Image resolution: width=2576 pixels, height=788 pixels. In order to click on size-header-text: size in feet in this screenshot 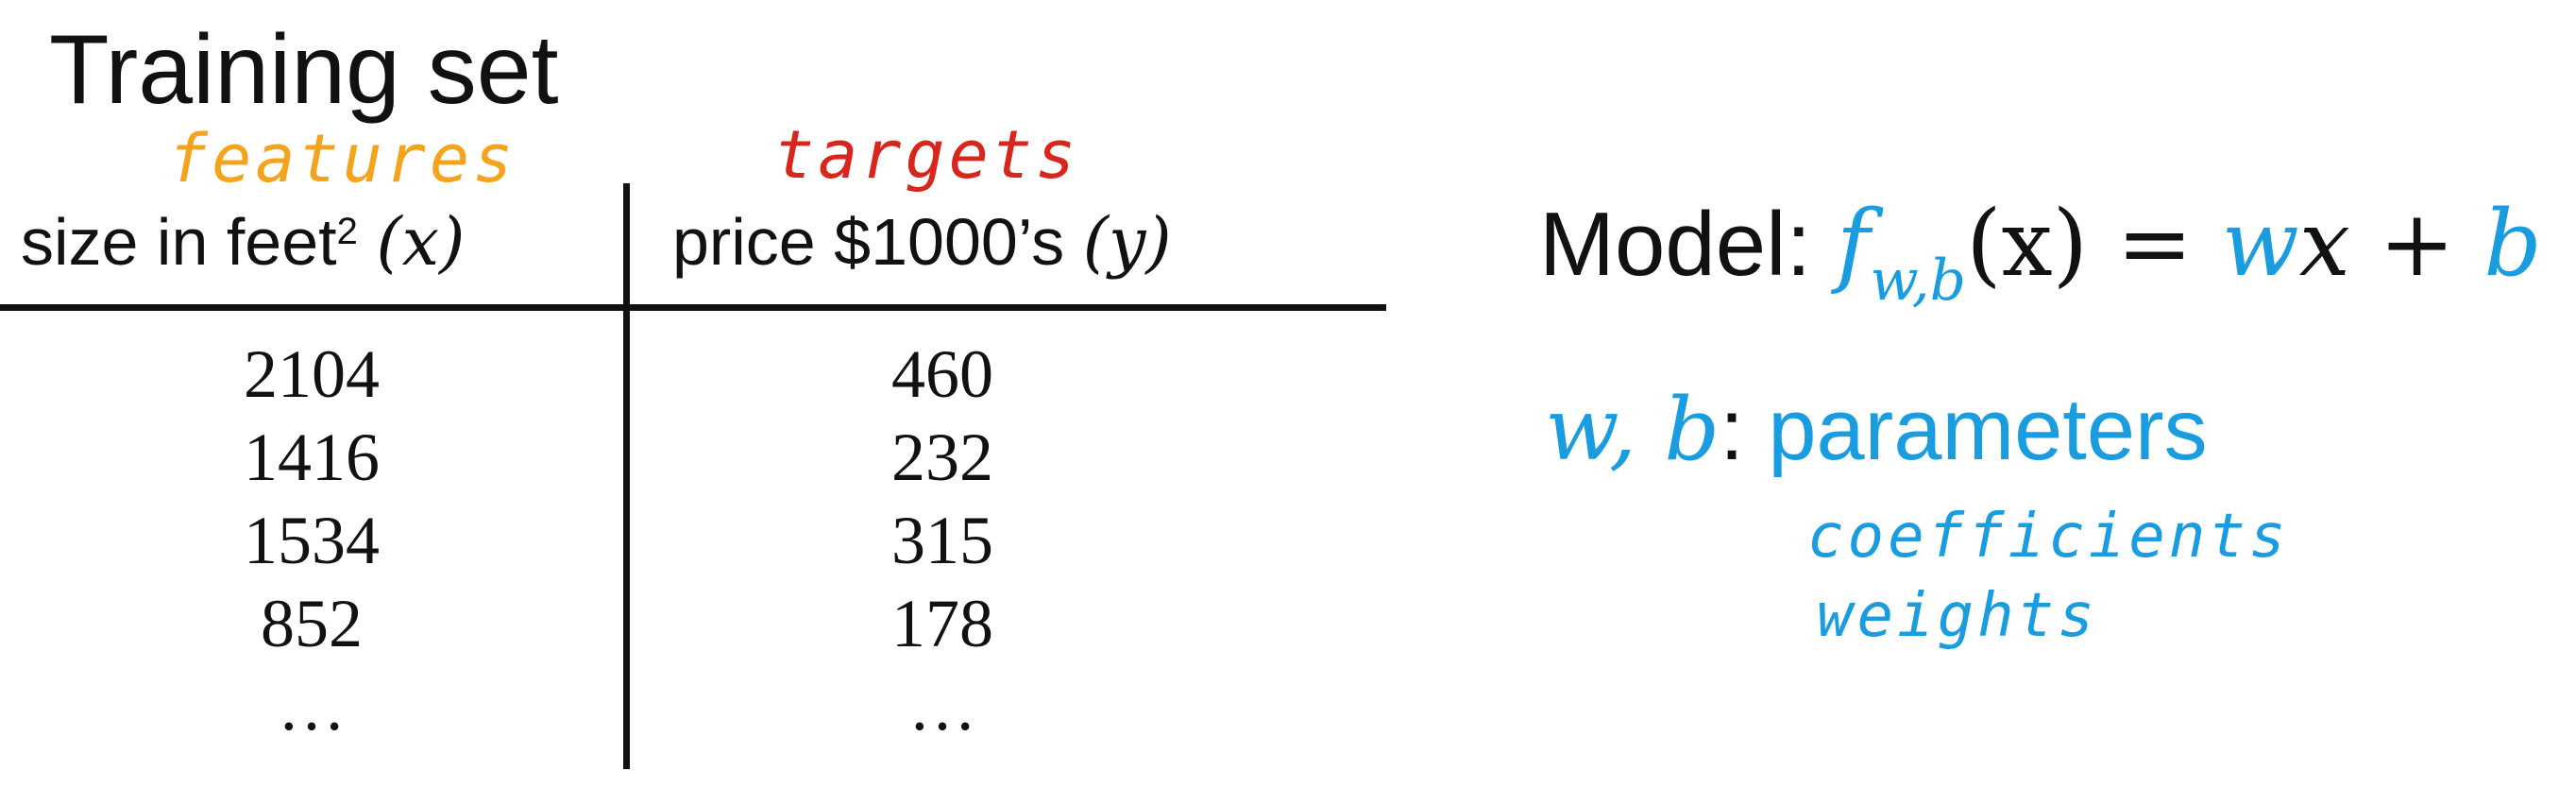, I will do `click(179, 242)`.